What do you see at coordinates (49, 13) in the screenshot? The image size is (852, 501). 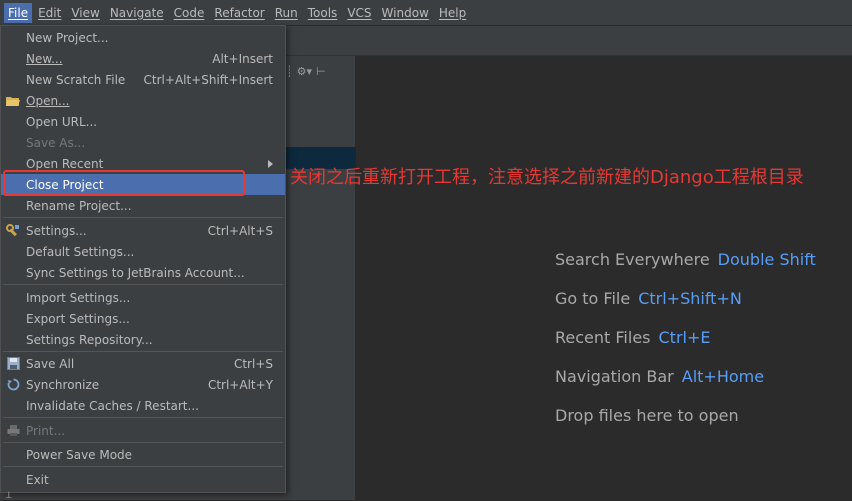 I see `menu-edit: Edit` at bounding box center [49, 13].